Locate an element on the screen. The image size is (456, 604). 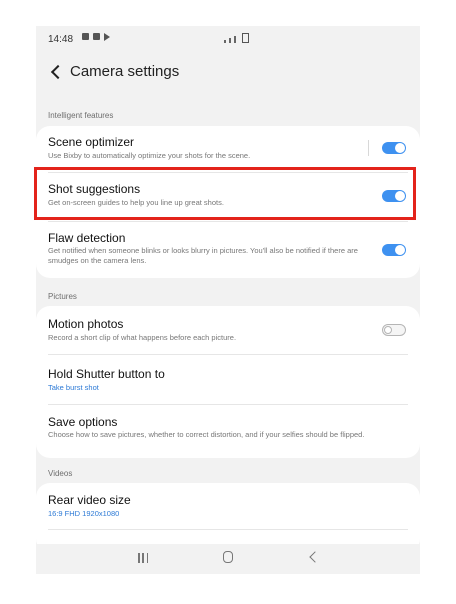
setting-value: Take burst shot is located at coordinates (73, 387).